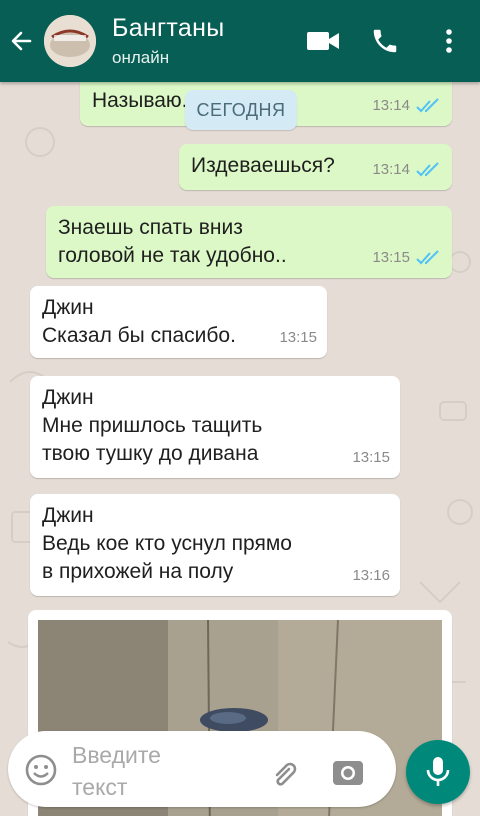 The width and height of the screenshot is (480, 816). Describe the element at coordinates (152, 425) in the screenshot. I see `message-text-line: Мне пришлось тащить` at that location.